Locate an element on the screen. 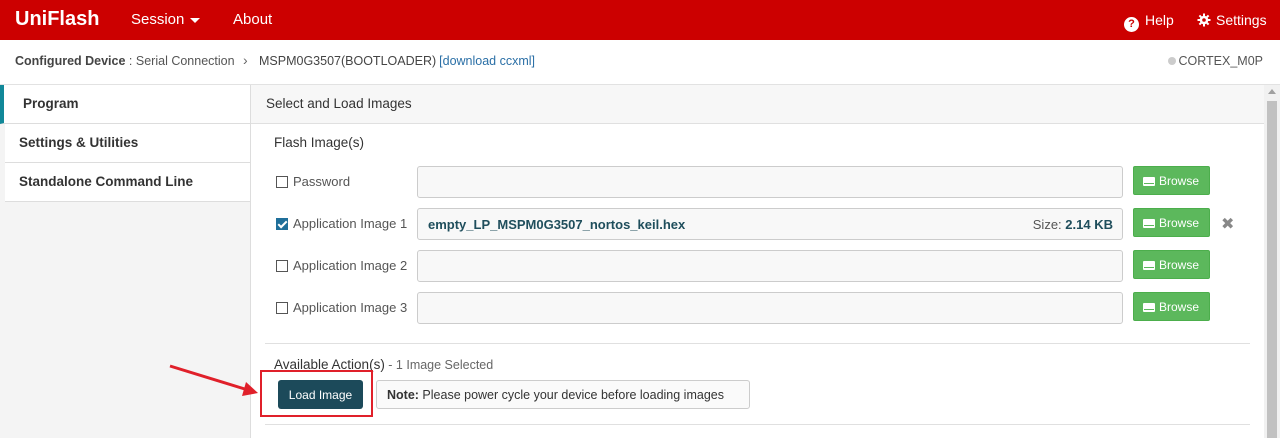 Image resolution: width=1280 pixels, height=438 pixels. sidebar-item-program: Program is located at coordinates (125, 104).